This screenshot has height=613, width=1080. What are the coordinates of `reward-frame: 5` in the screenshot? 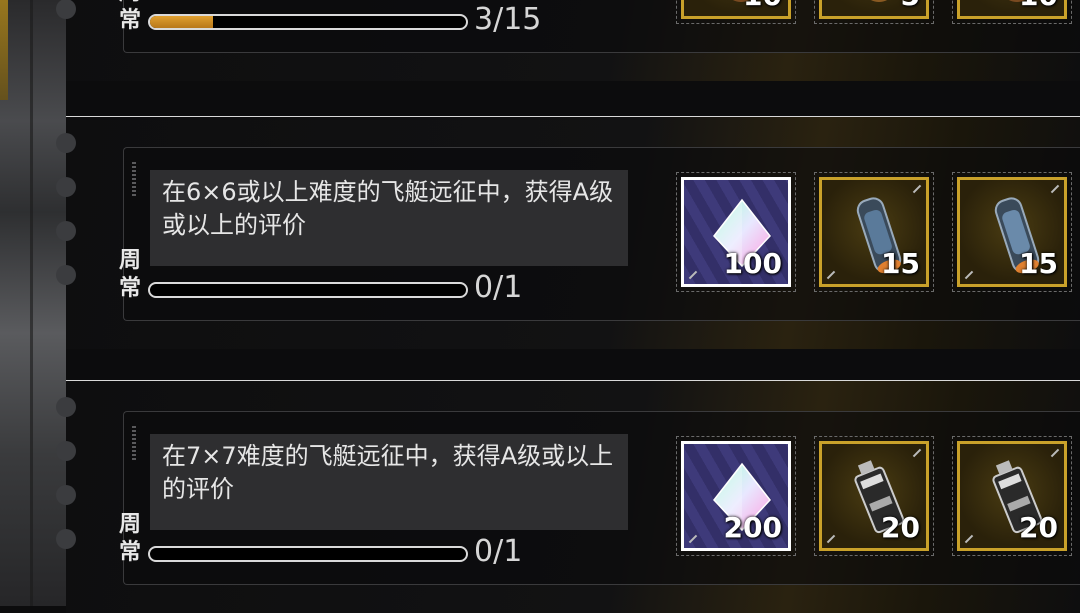 It's located at (874, 9).